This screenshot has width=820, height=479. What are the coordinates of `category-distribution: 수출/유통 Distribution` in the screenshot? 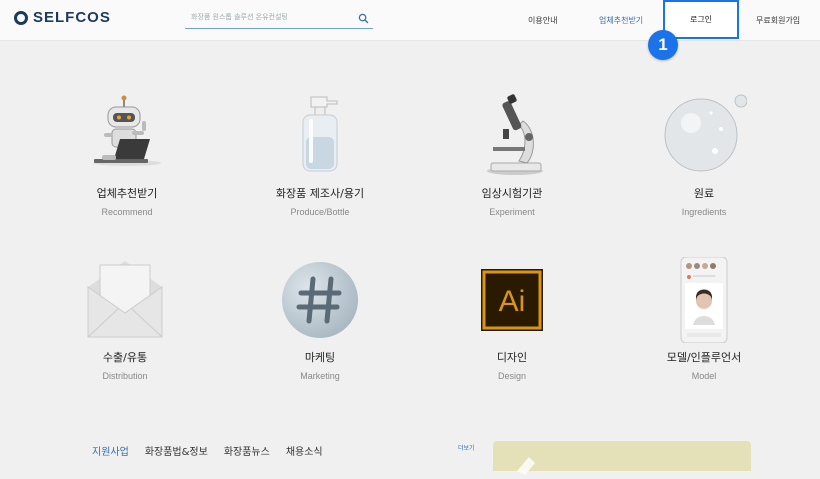 It's located at (125, 319).